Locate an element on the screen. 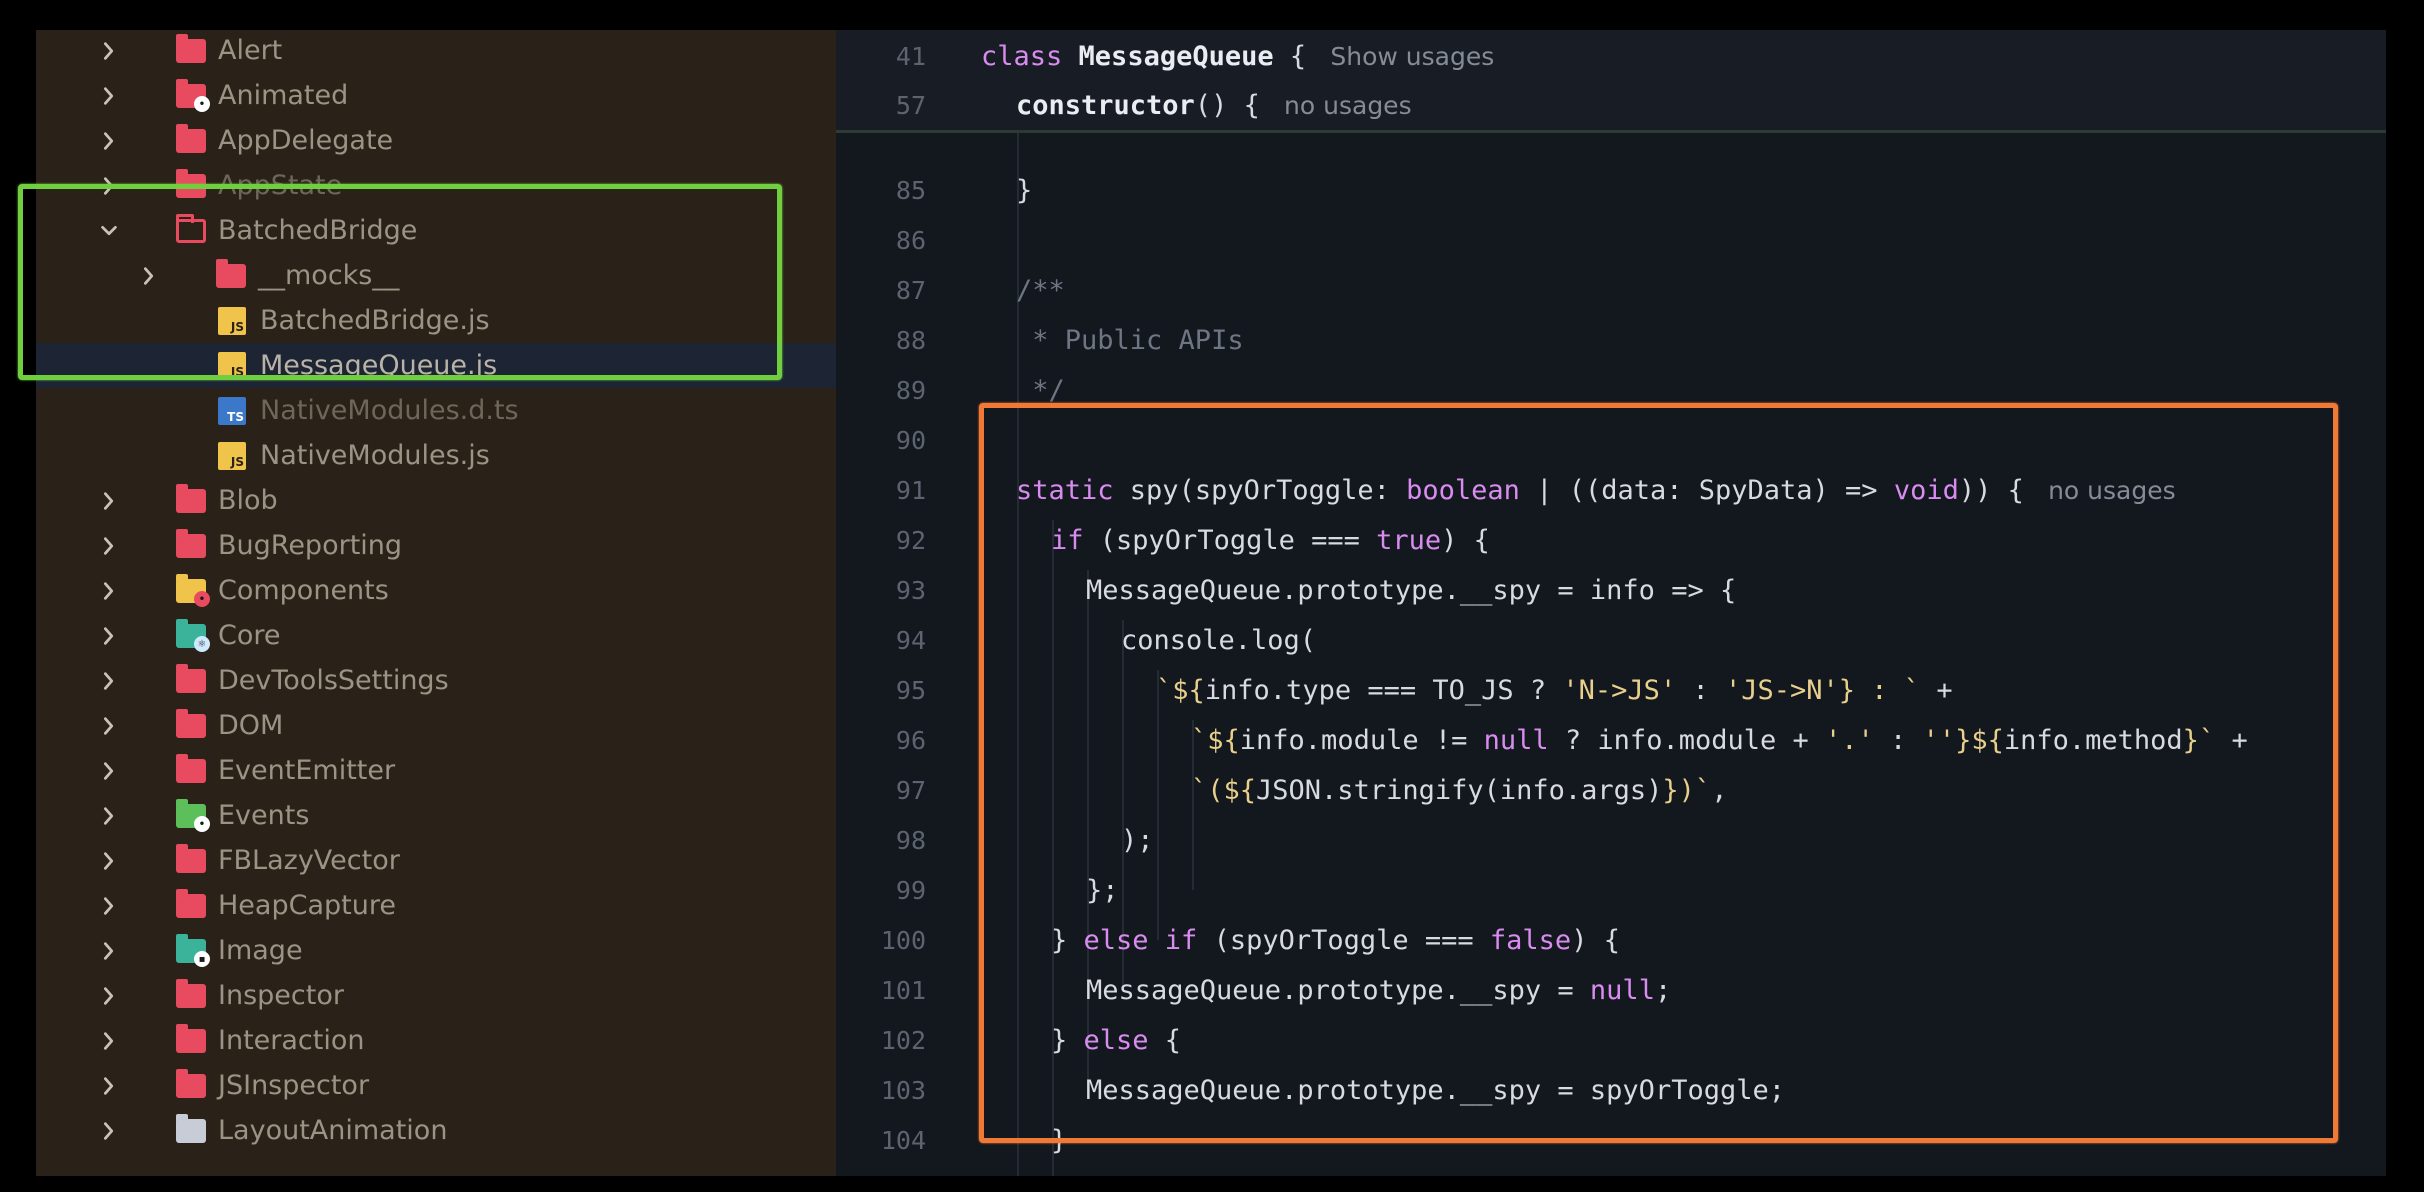  code-line: 92 if (spyOrToggle === true) { is located at coordinates (1611, 541).